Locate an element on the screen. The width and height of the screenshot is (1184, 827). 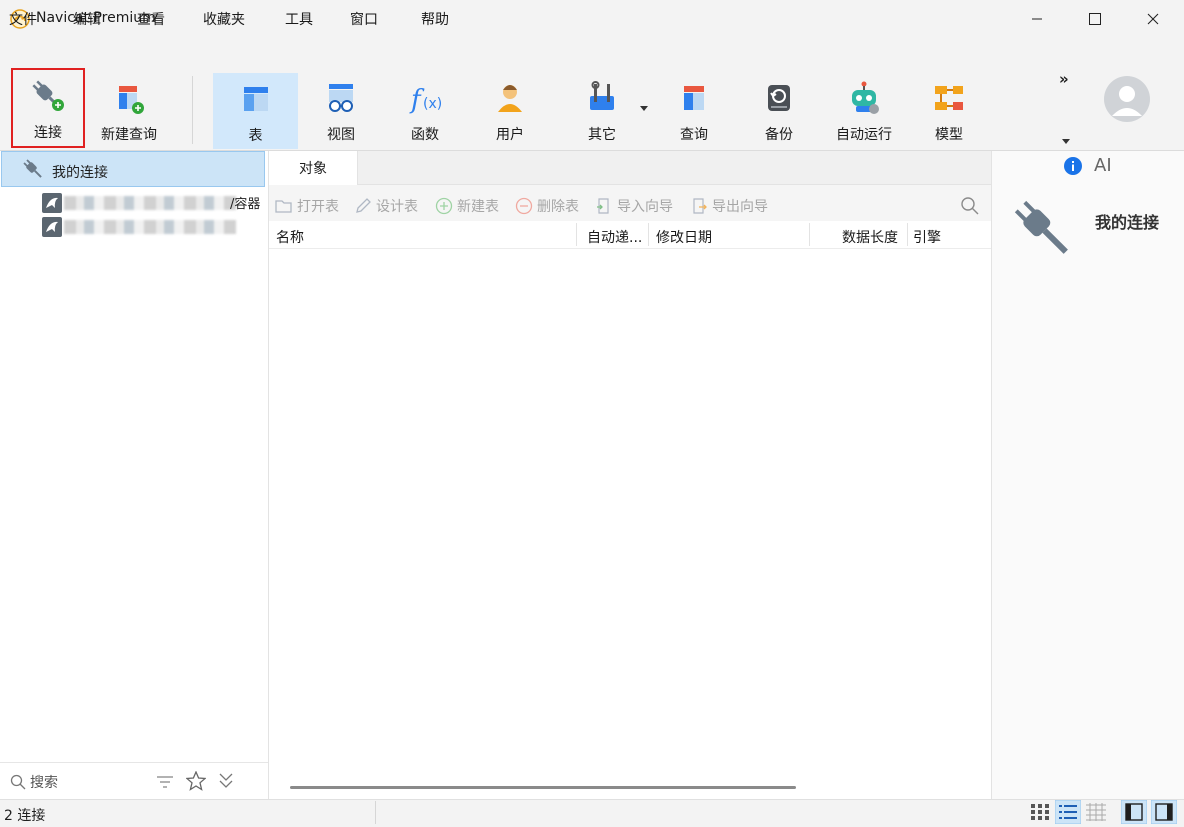
close-window-button is located at coordinates (1153, 19).